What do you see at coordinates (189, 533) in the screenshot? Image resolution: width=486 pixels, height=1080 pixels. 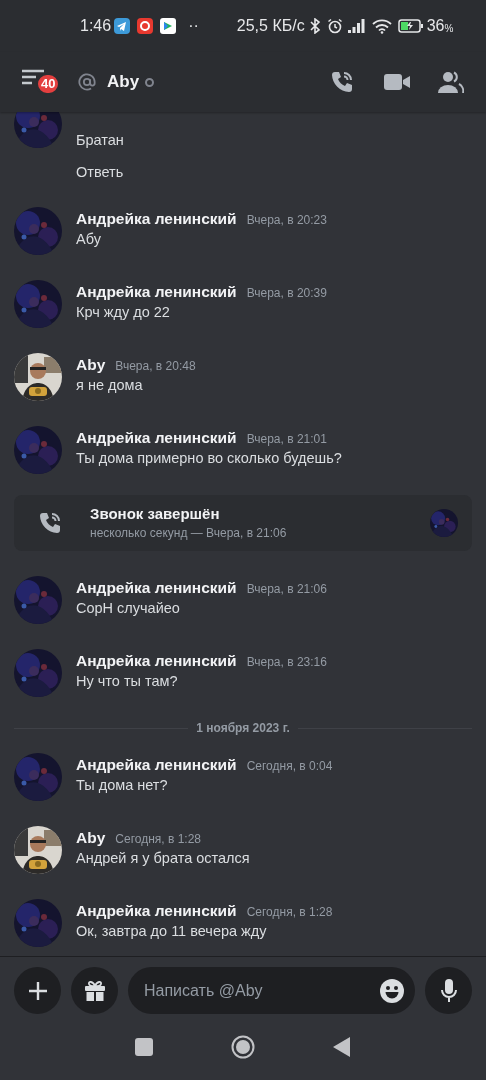 I see `call-details: несколько секунд — Вчера, в 21:06` at bounding box center [189, 533].